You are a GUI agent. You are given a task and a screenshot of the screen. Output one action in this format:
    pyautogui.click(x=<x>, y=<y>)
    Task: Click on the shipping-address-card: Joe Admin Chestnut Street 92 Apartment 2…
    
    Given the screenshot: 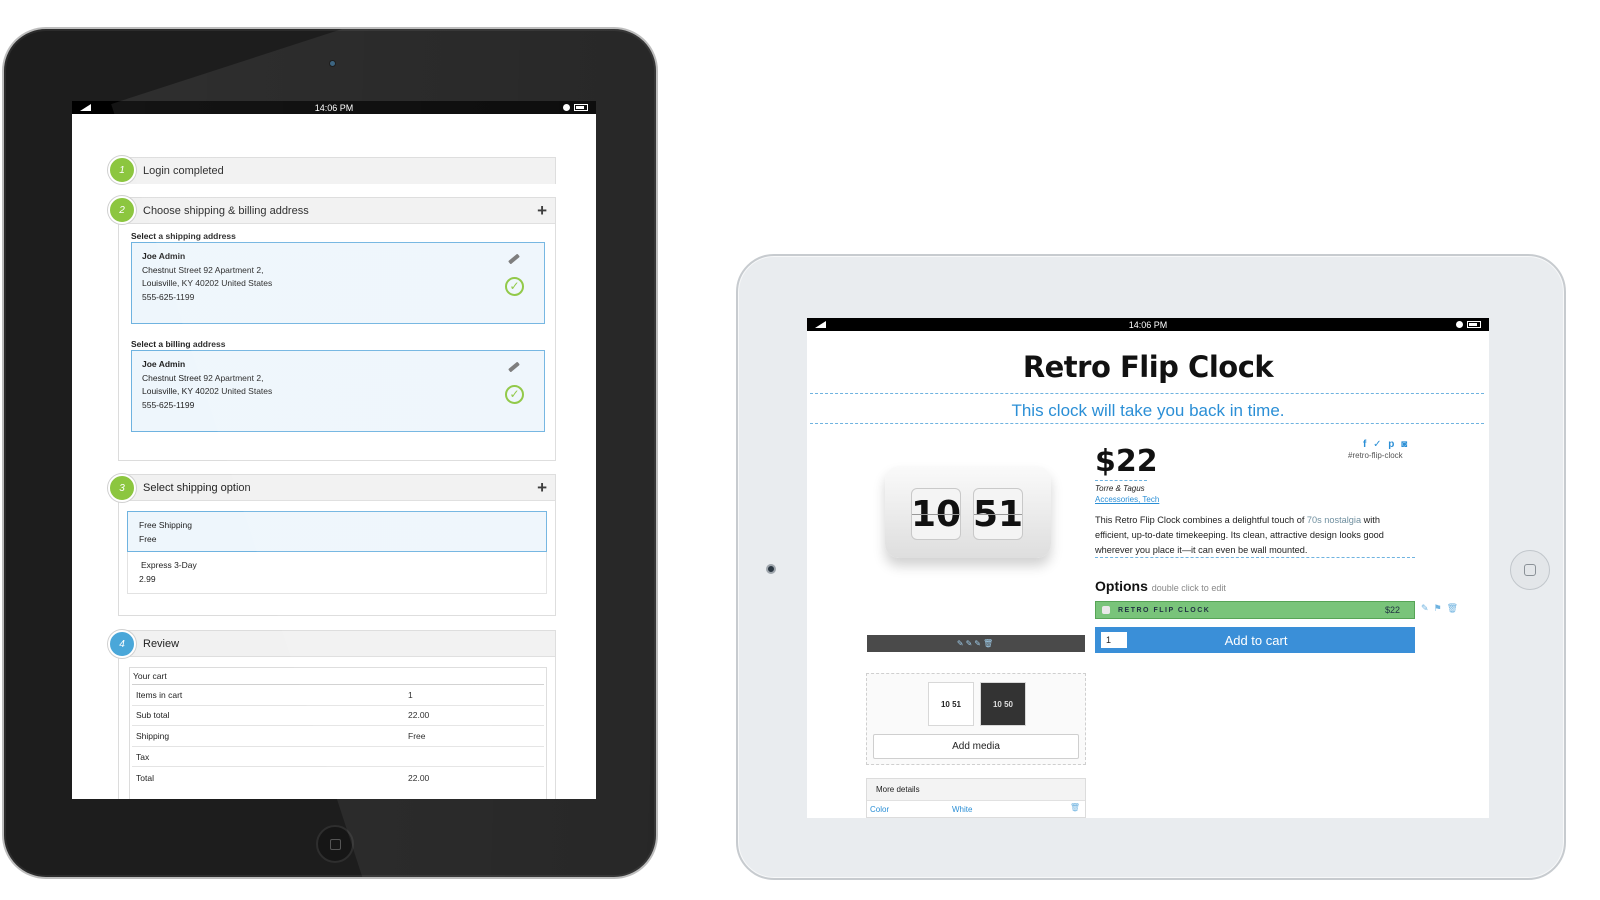 What is the action you would take?
    pyautogui.click(x=338, y=283)
    